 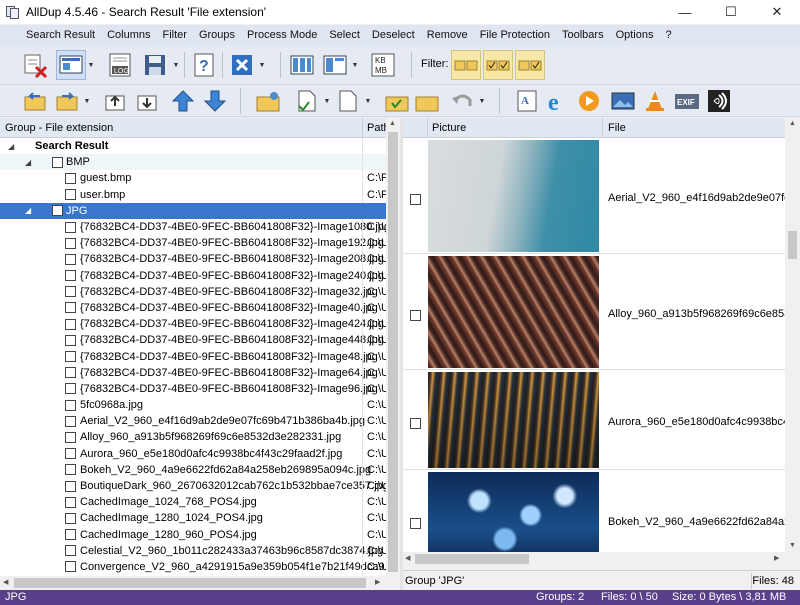 I want to click on uncheck-document-icon, so click(x=348, y=101).